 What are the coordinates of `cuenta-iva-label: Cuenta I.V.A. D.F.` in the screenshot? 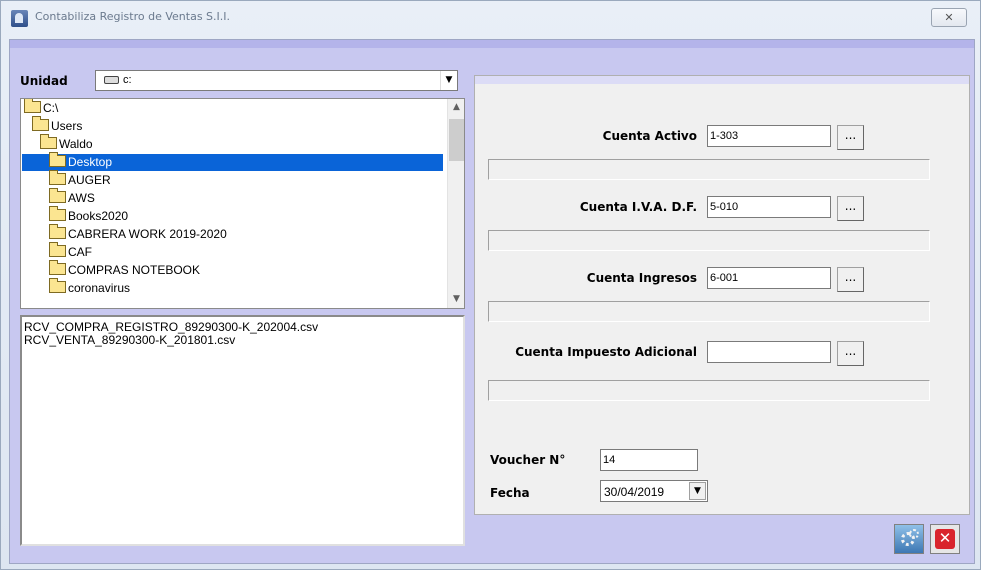 It's located at (638, 207).